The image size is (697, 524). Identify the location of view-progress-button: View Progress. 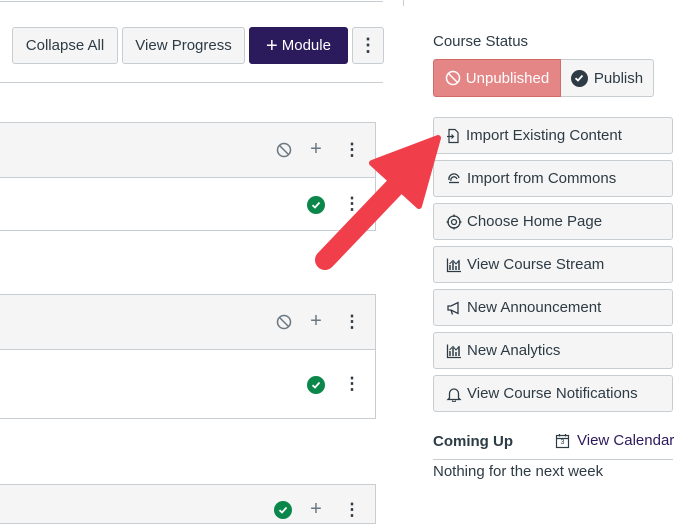
(183, 45).